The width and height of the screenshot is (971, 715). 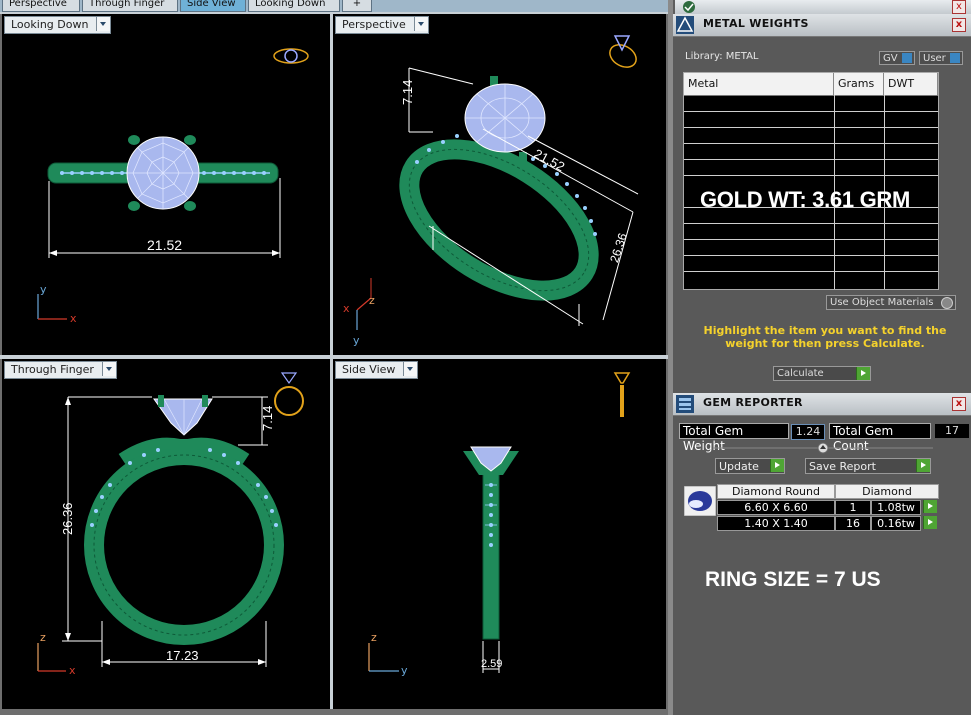 I want to click on tab-looking-down: Looking Down, so click(x=294, y=6).